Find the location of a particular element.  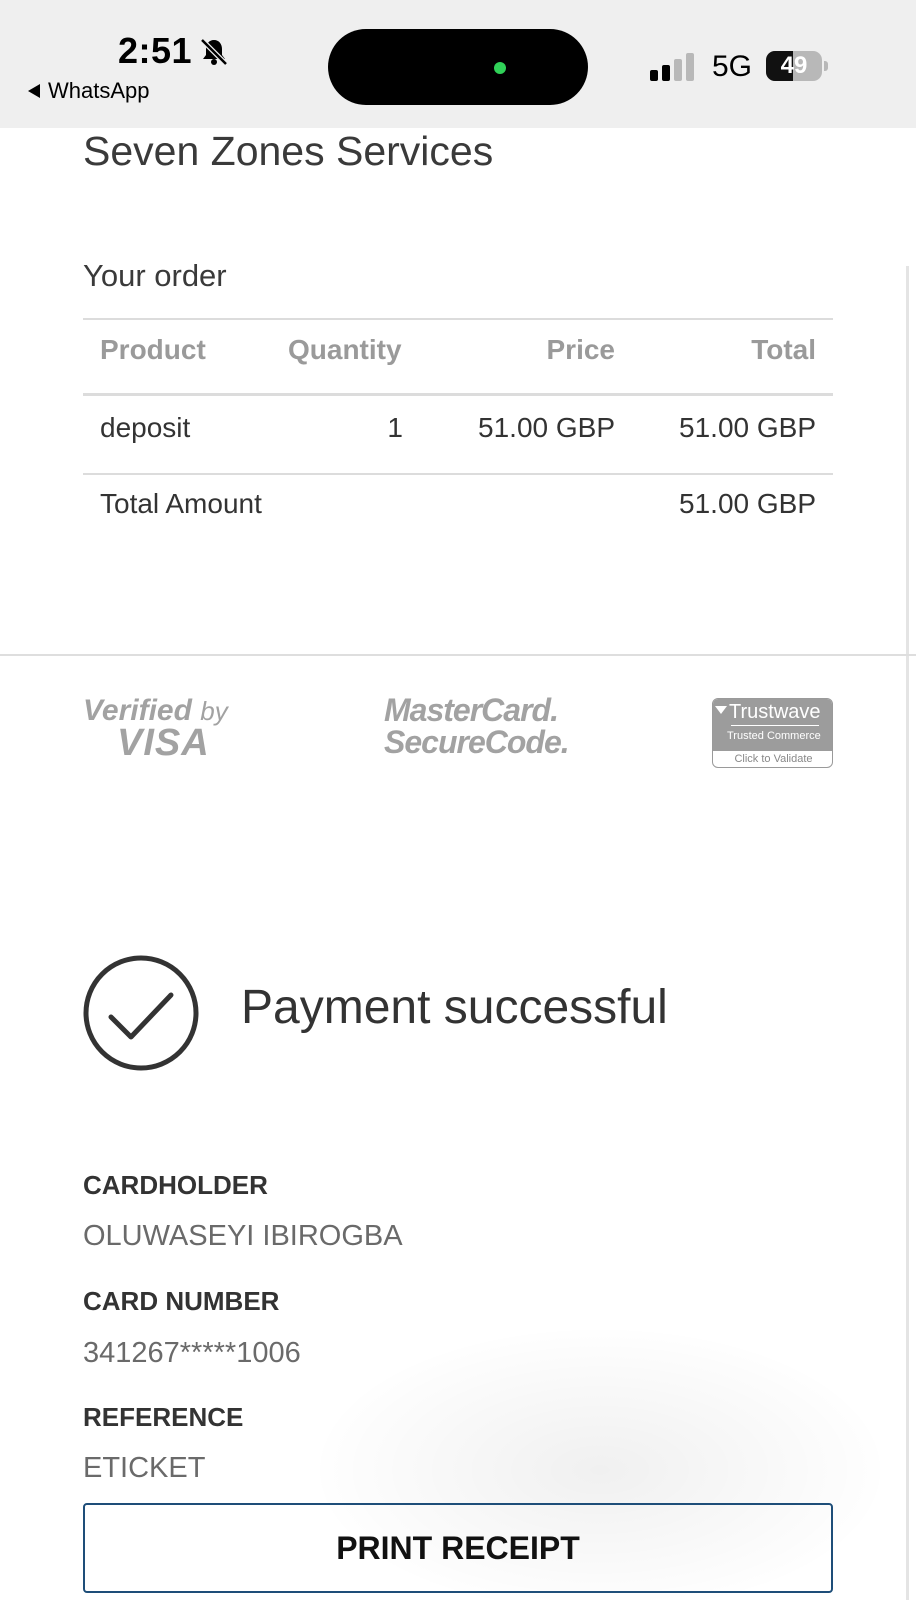

trustwave-mark-icon is located at coordinates (721, 710).